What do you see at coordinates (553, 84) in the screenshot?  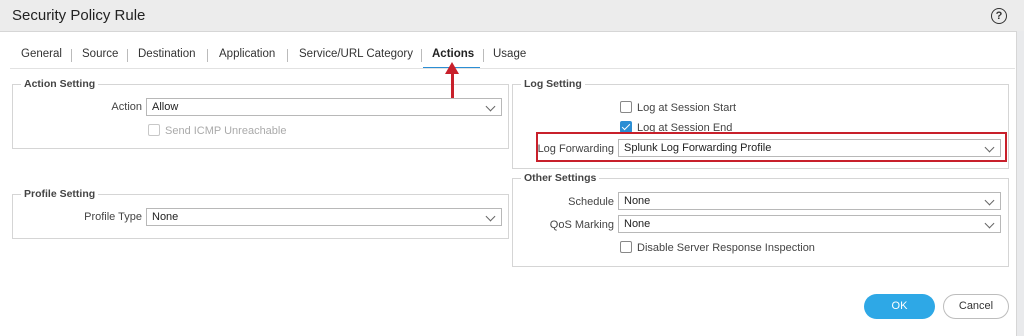 I see `log-setting-legend: Log Setting` at bounding box center [553, 84].